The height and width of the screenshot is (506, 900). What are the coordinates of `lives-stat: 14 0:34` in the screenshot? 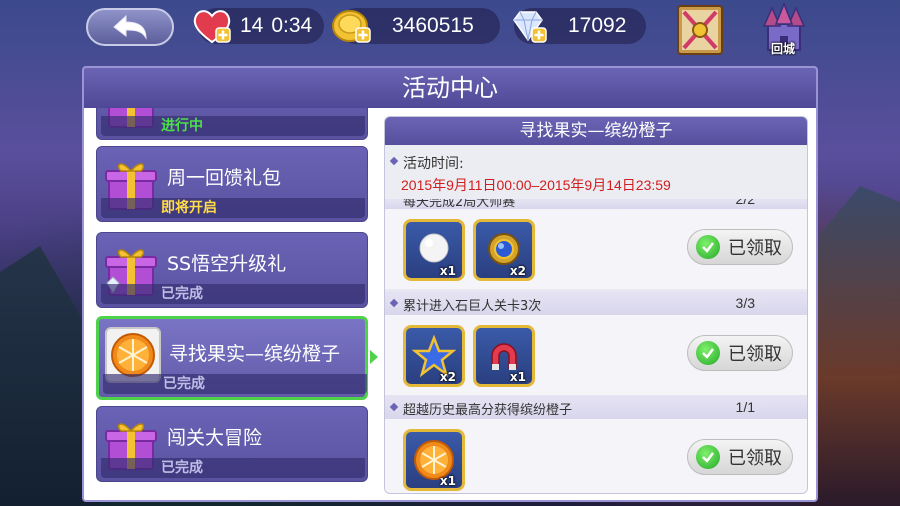 It's located at (258, 26).